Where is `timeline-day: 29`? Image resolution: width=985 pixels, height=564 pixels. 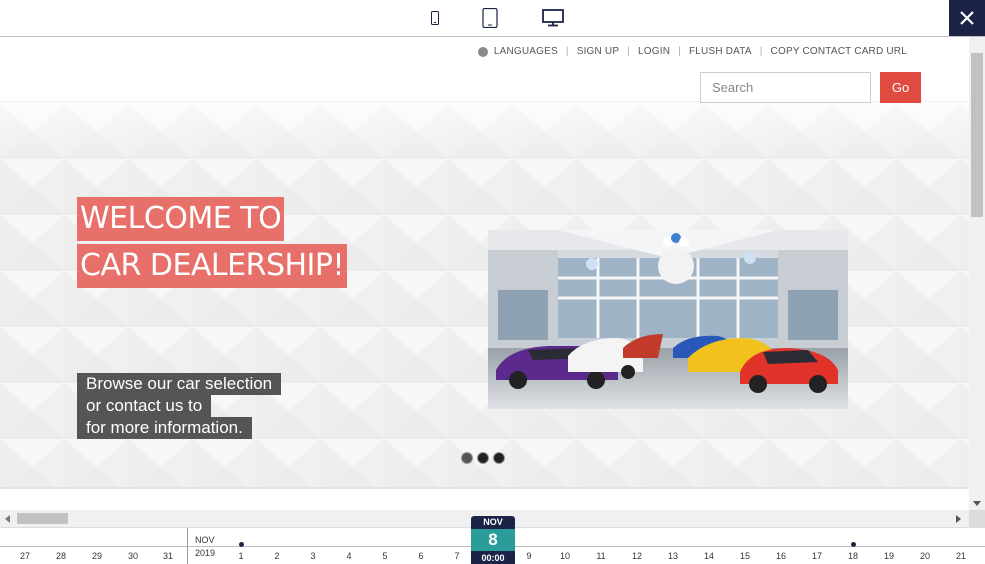 timeline-day: 29 is located at coordinates (97, 556).